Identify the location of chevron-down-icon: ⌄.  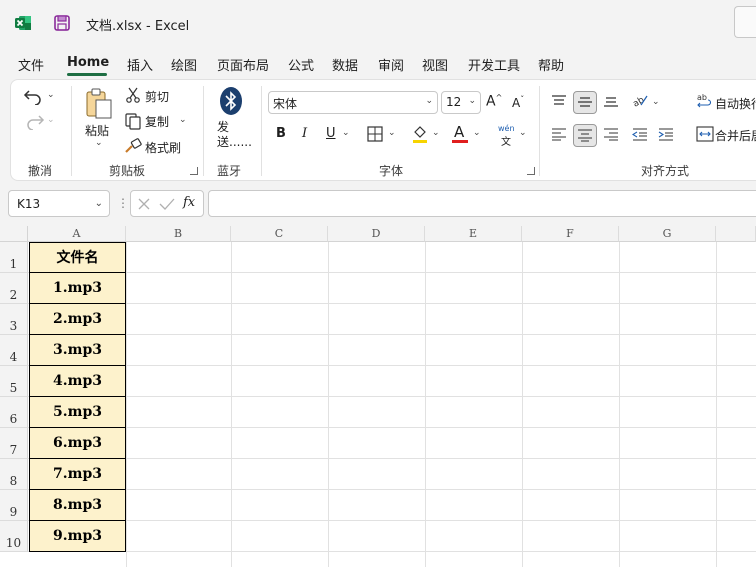
(99, 203).